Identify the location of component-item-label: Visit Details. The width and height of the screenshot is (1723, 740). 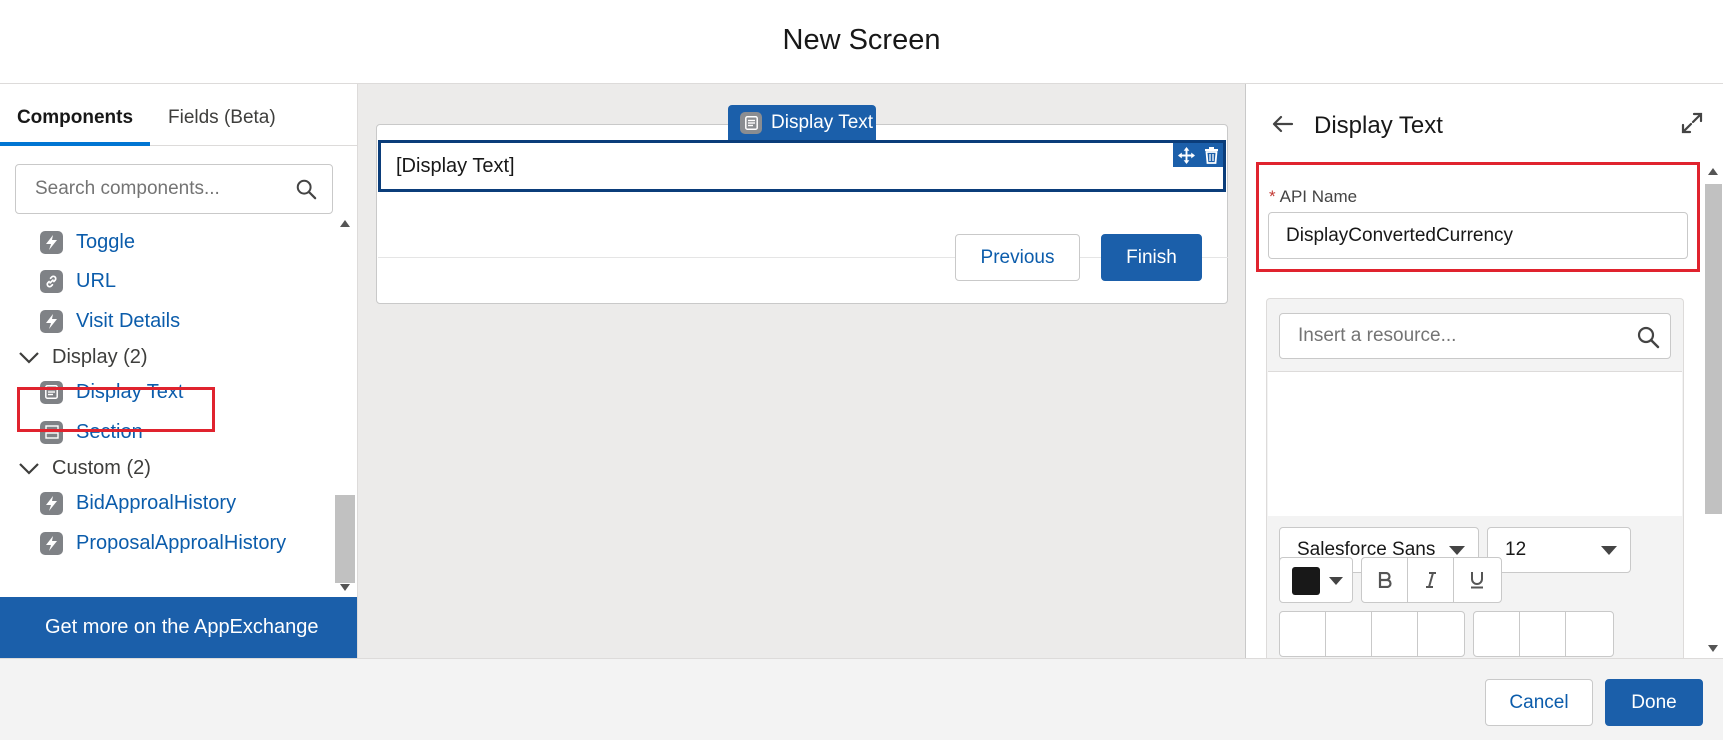
(128, 320).